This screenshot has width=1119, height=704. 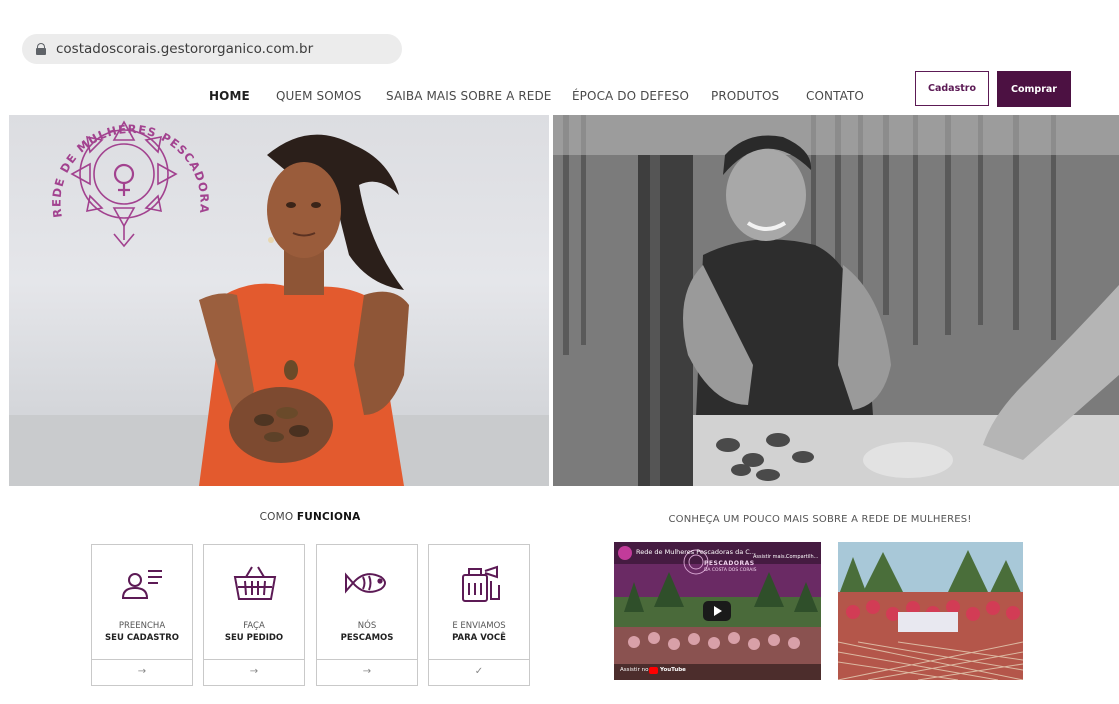 What do you see at coordinates (468, 96) in the screenshot?
I see `nav-saiba-mais: SAIBA MAIS SOBRE A REDE` at bounding box center [468, 96].